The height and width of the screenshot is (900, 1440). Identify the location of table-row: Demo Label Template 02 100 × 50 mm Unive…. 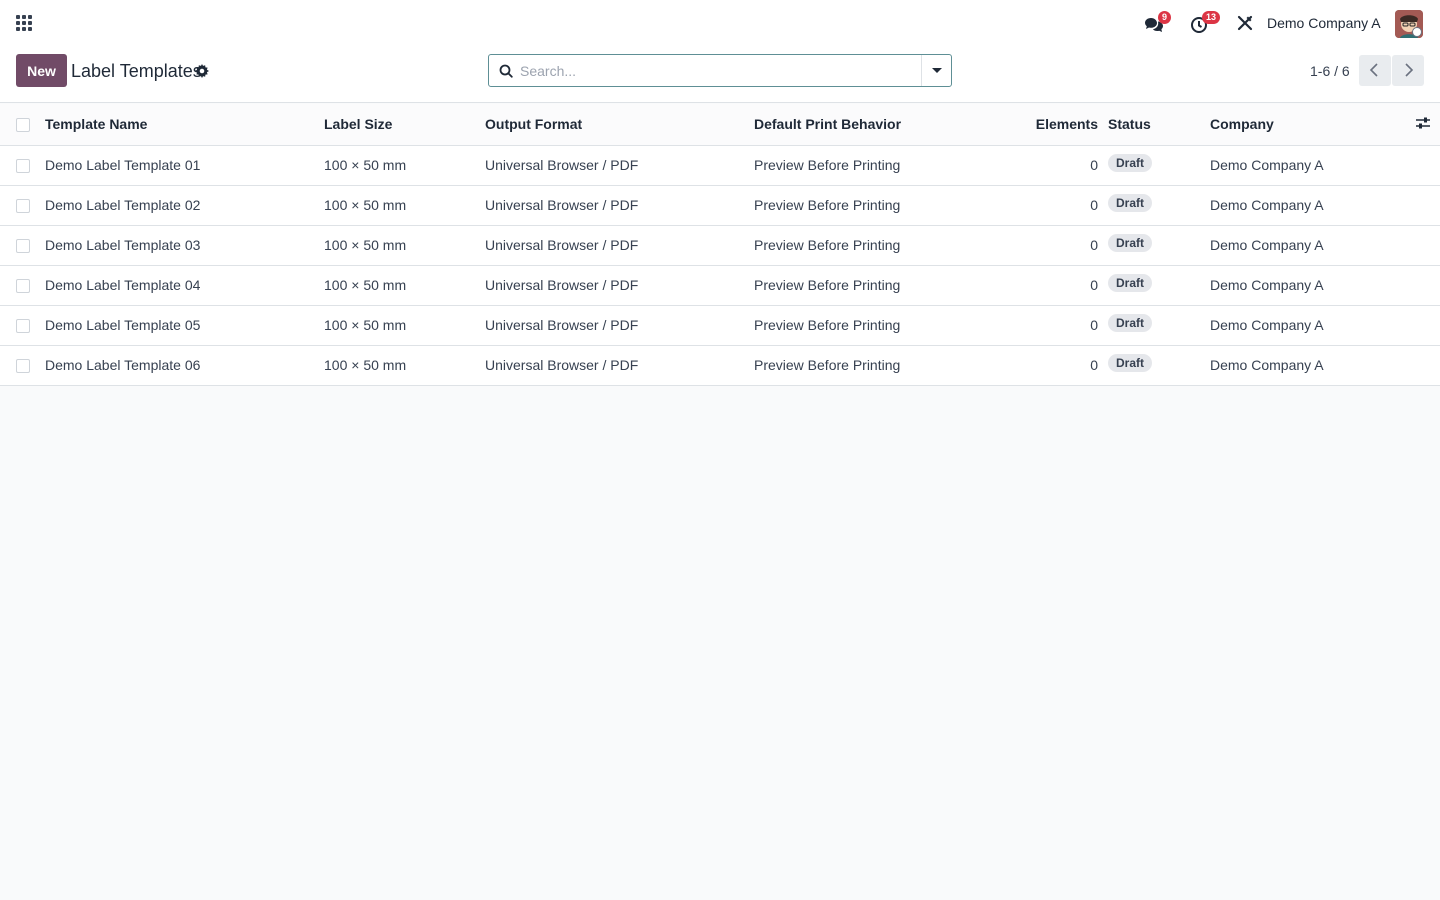
(720, 205).